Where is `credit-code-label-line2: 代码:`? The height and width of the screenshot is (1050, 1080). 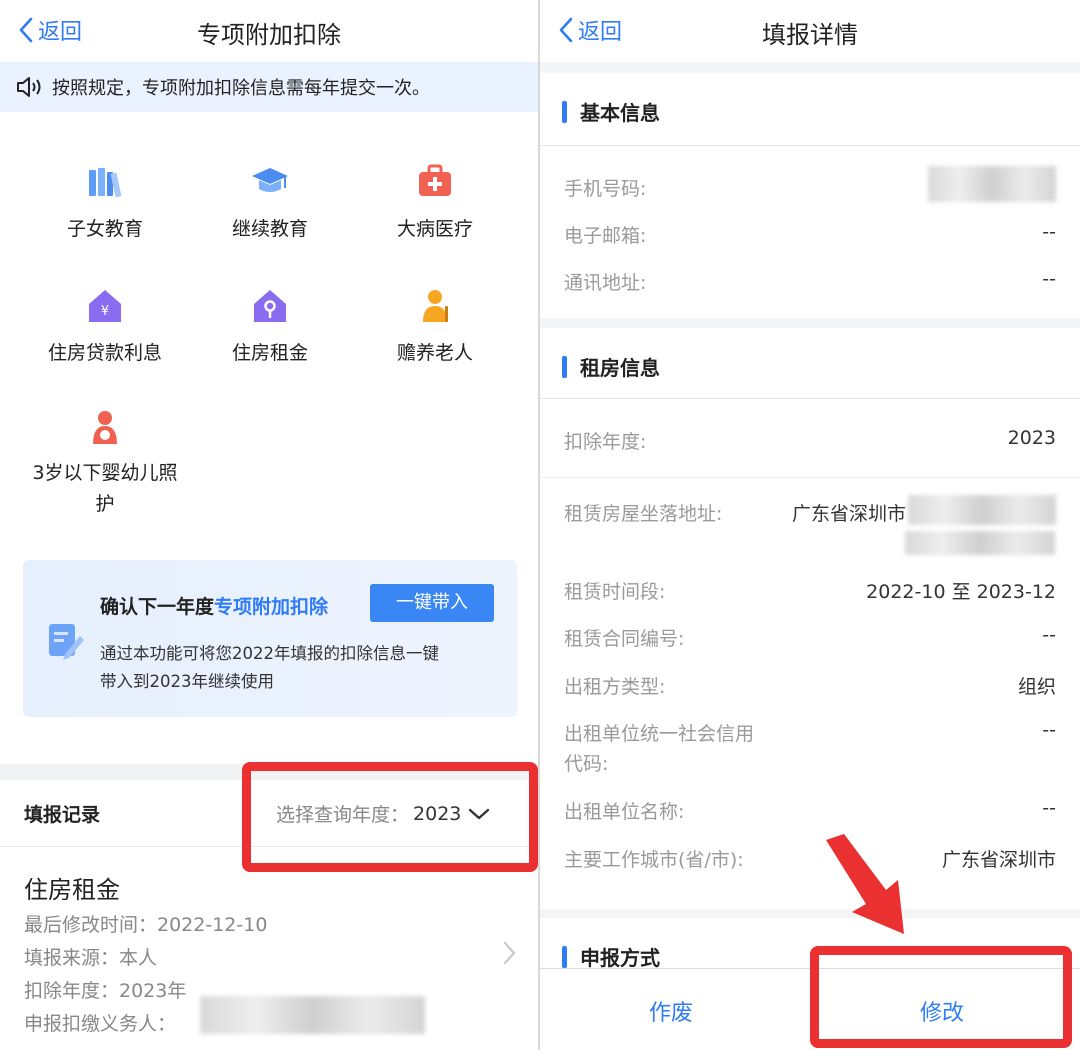 credit-code-label-line2: 代码: is located at coordinates (586, 764).